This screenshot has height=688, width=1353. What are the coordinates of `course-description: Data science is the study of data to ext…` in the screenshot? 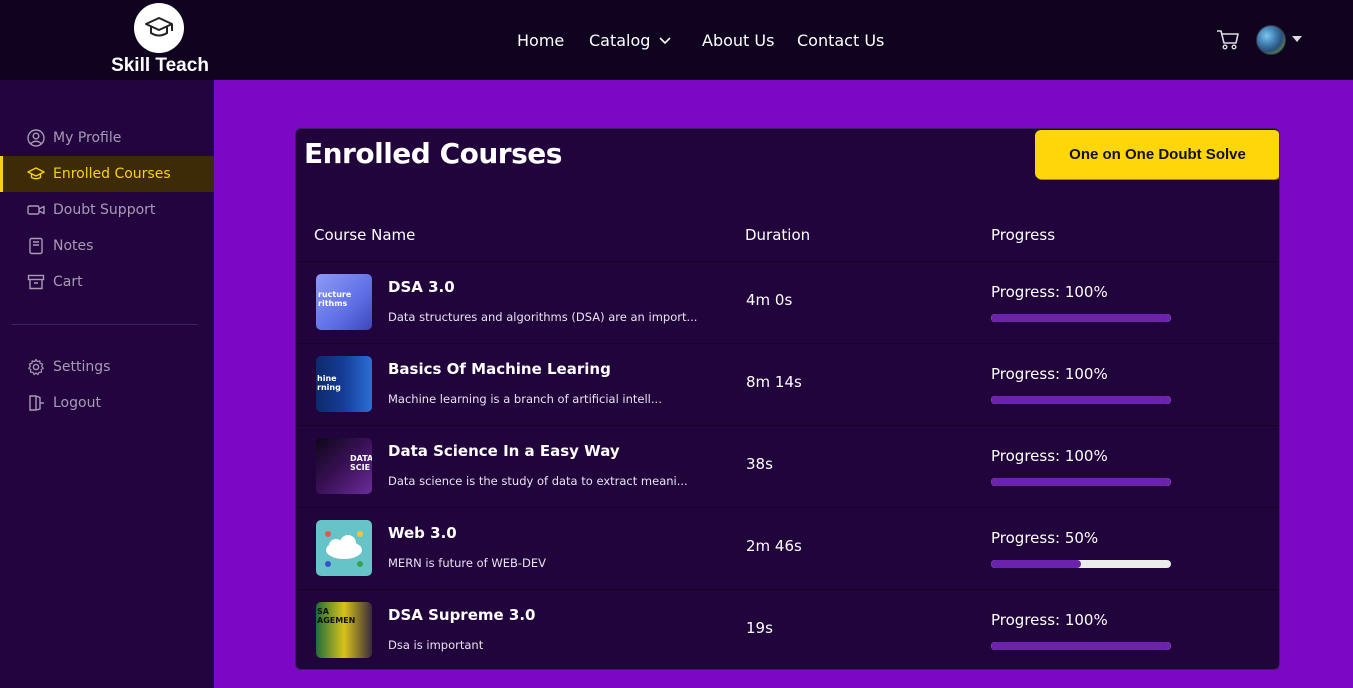 It's located at (538, 481).